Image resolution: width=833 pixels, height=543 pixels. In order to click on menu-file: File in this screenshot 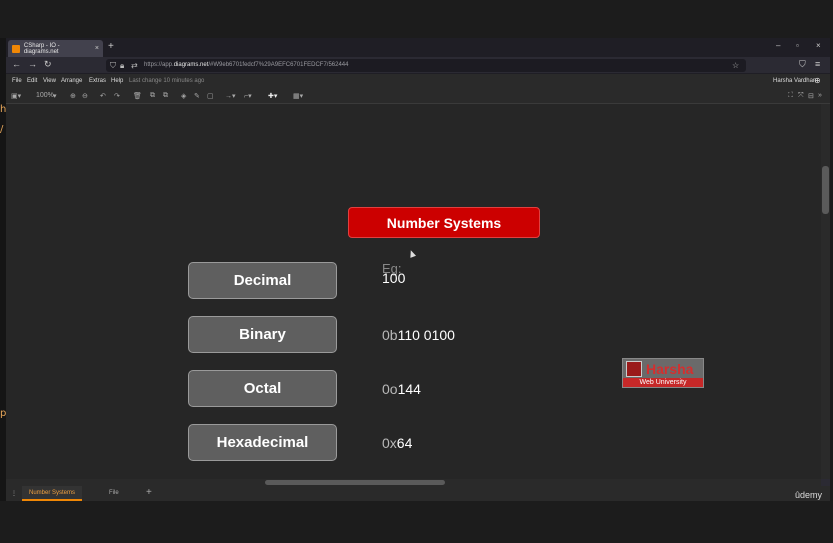, I will do `click(17, 81)`.